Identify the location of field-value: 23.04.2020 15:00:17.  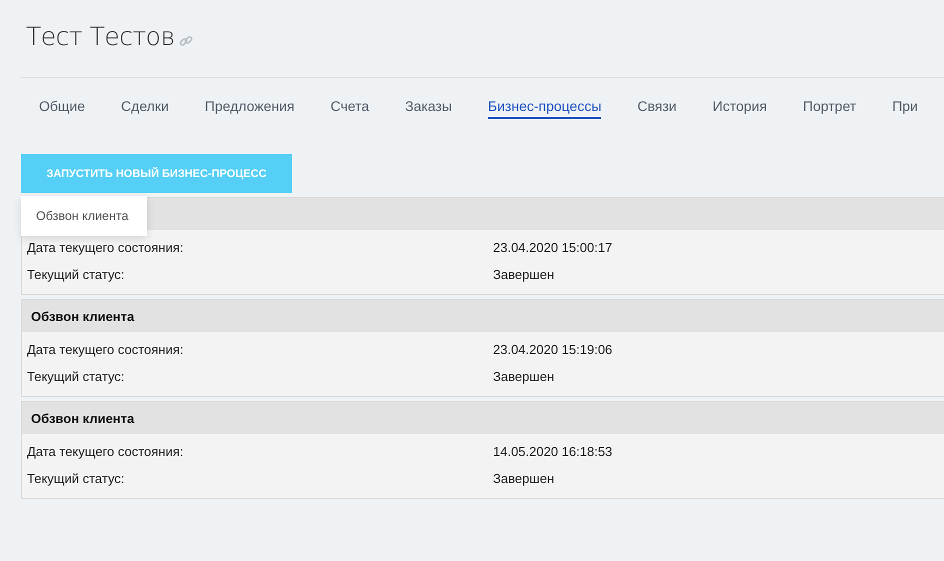
(552, 247).